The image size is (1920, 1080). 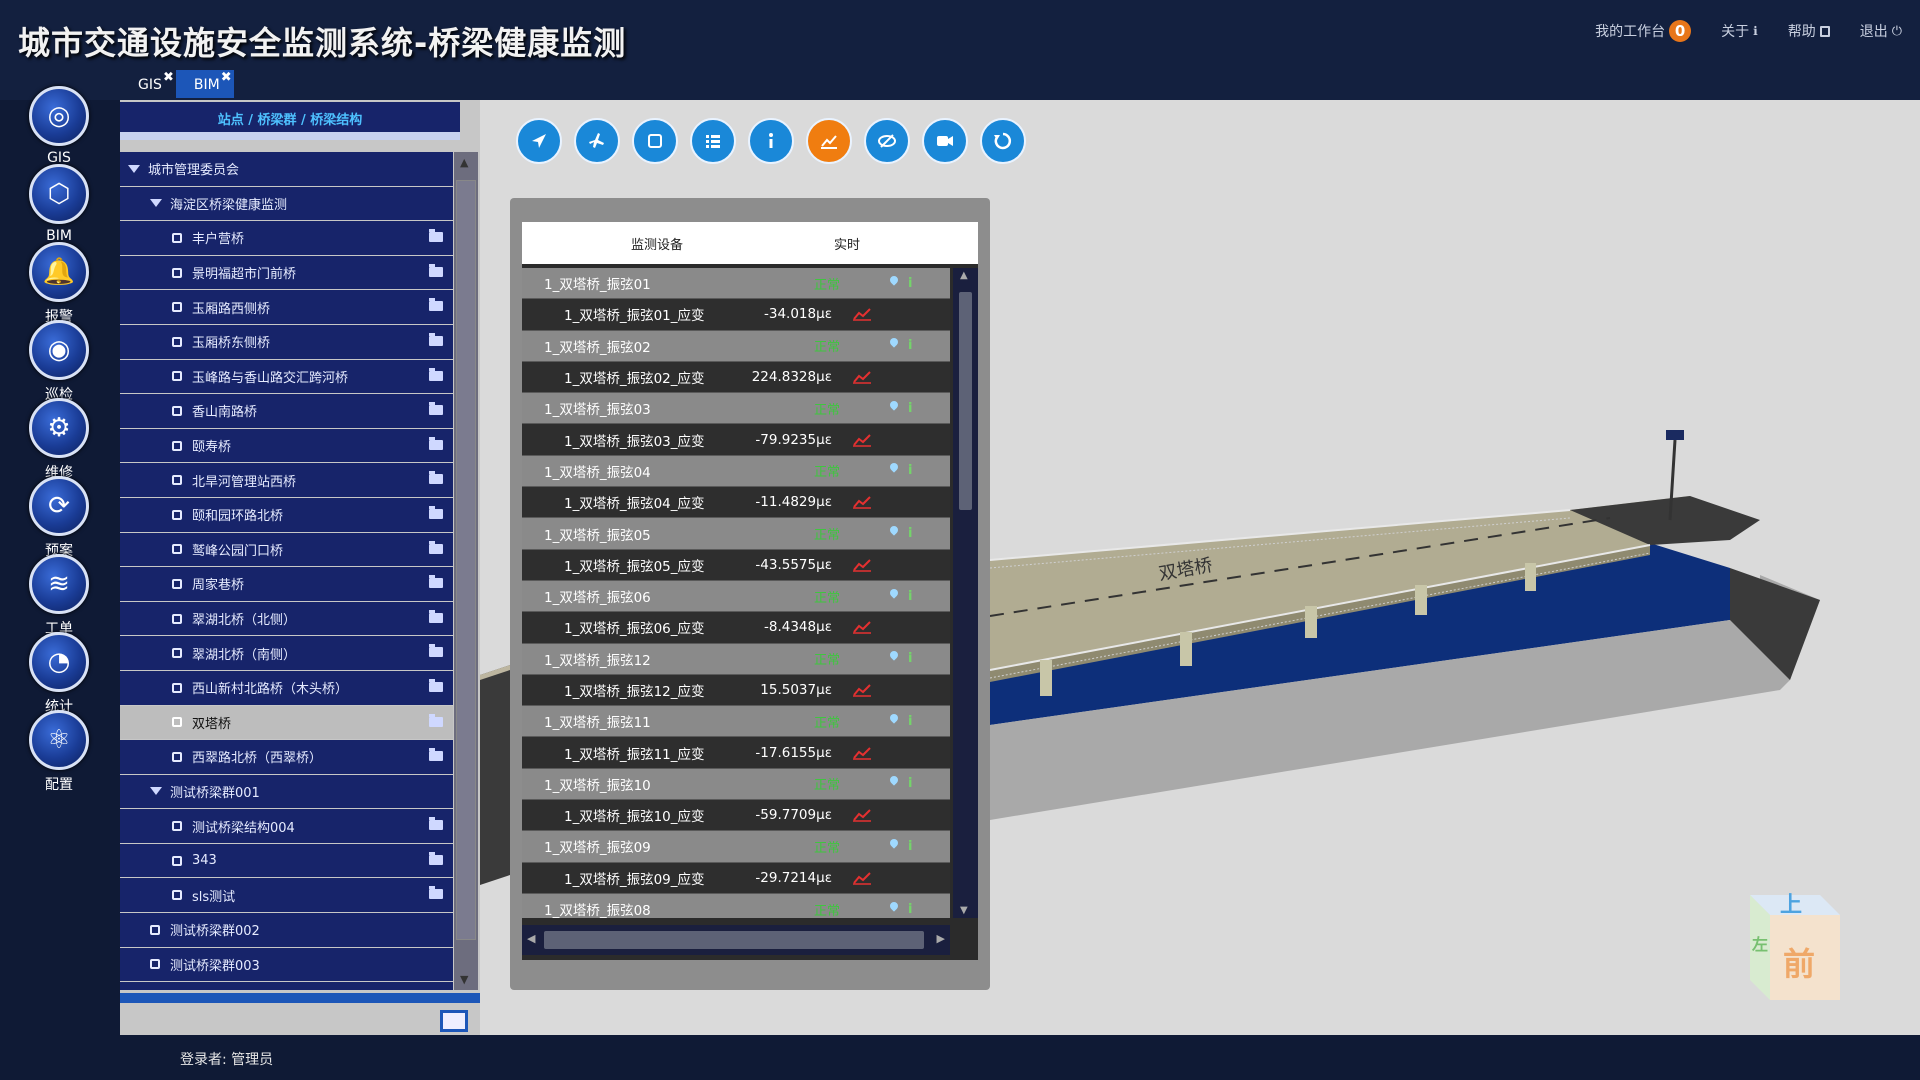 I want to click on chart-button, so click(x=829, y=141).